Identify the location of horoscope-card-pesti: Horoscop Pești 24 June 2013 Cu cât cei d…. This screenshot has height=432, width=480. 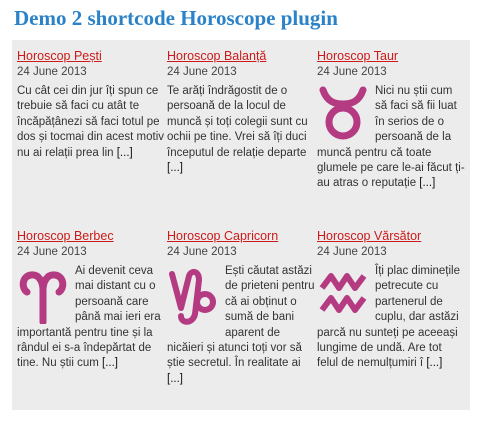
(91, 105).